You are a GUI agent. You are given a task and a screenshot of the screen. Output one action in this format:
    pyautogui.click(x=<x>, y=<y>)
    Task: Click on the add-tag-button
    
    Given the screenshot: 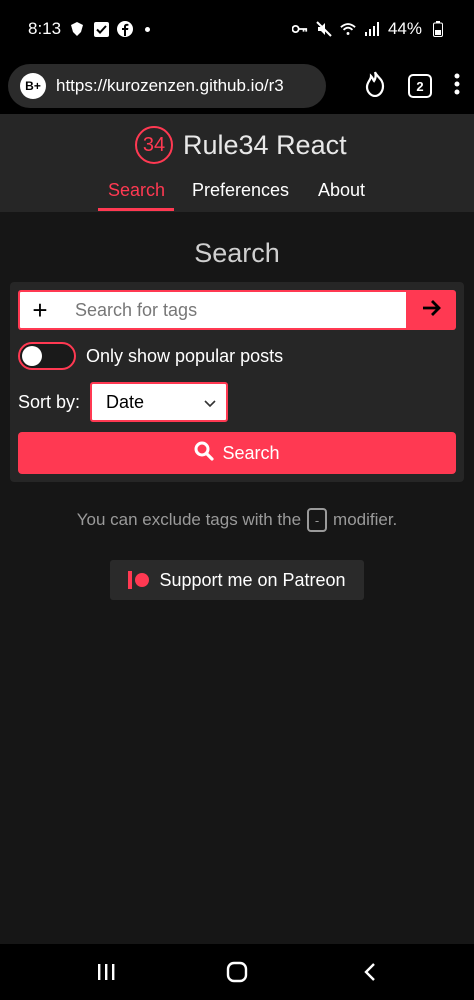 What is the action you would take?
    pyautogui.click(x=432, y=310)
    